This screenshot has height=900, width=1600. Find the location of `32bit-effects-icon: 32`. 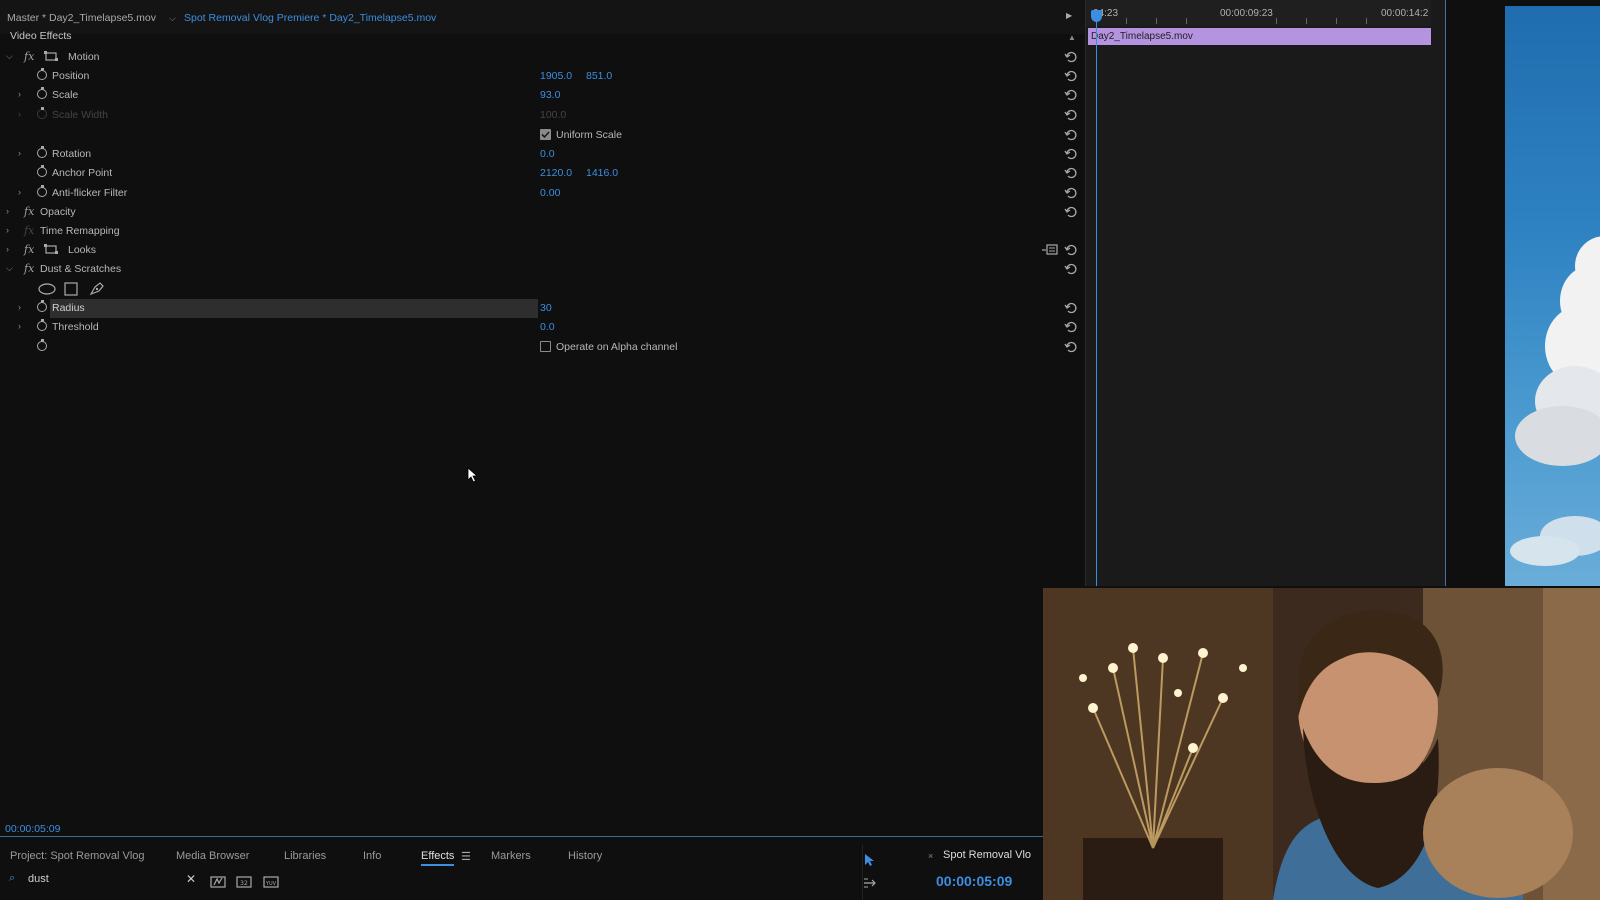

32bit-effects-icon: 32 is located at coordinates (244, 881).